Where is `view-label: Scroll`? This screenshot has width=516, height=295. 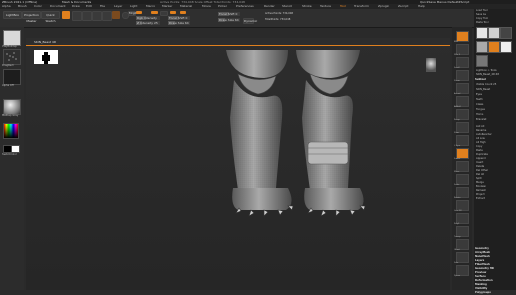
view-label: Scroll is located at coordinates (457, 68).